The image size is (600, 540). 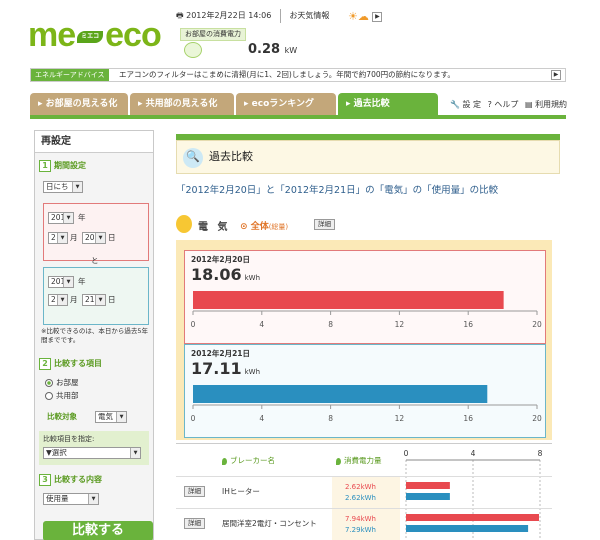 I want to click on power-label: お部屋の消費電力, so click(x=213, y=34).